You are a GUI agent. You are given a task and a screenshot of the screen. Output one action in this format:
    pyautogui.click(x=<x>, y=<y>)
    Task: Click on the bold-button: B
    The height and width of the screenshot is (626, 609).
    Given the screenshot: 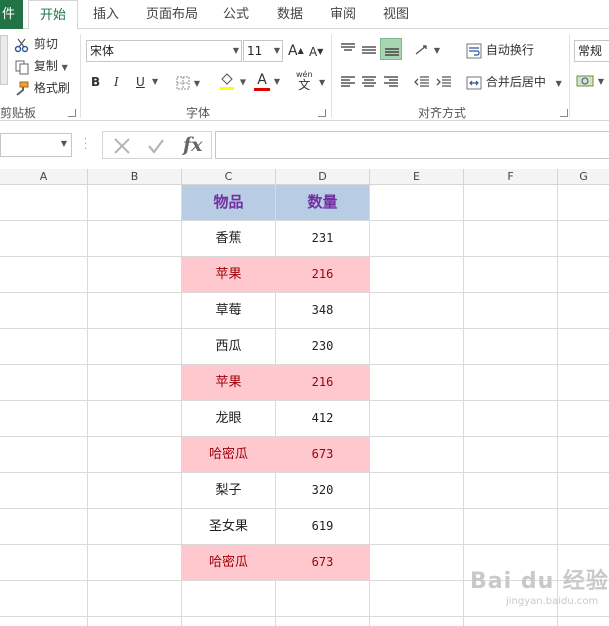 What is the action you would take?
    pyautogui.click(x=95, y=82)
    